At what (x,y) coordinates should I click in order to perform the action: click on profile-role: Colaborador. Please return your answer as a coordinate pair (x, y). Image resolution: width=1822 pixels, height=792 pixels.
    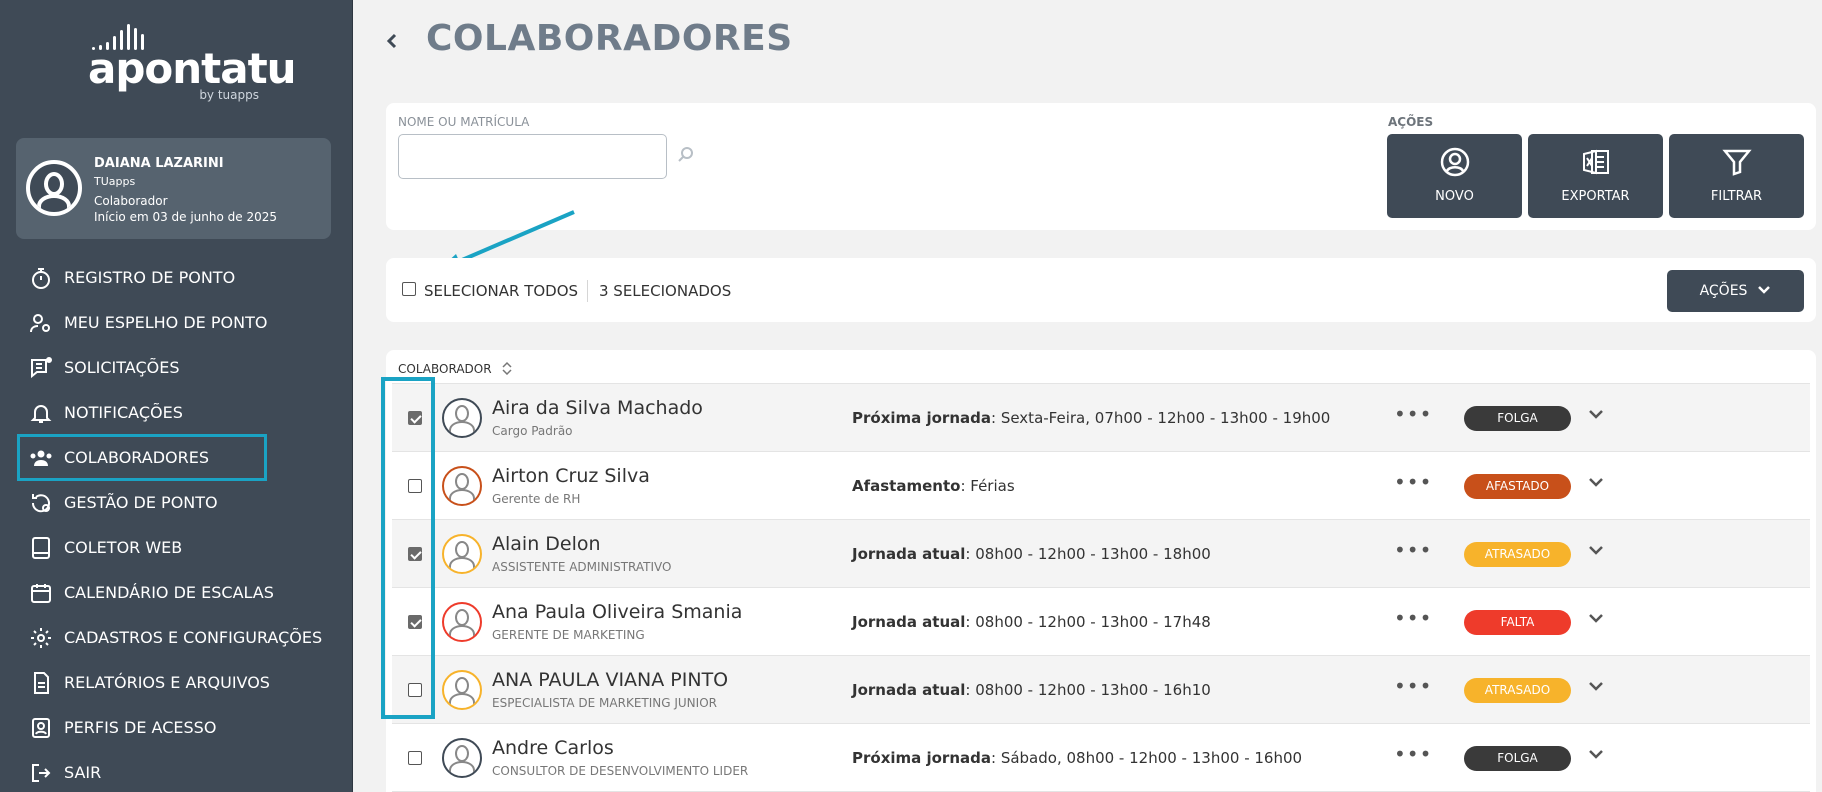
    Looking at the image, I should click on (131, 201).